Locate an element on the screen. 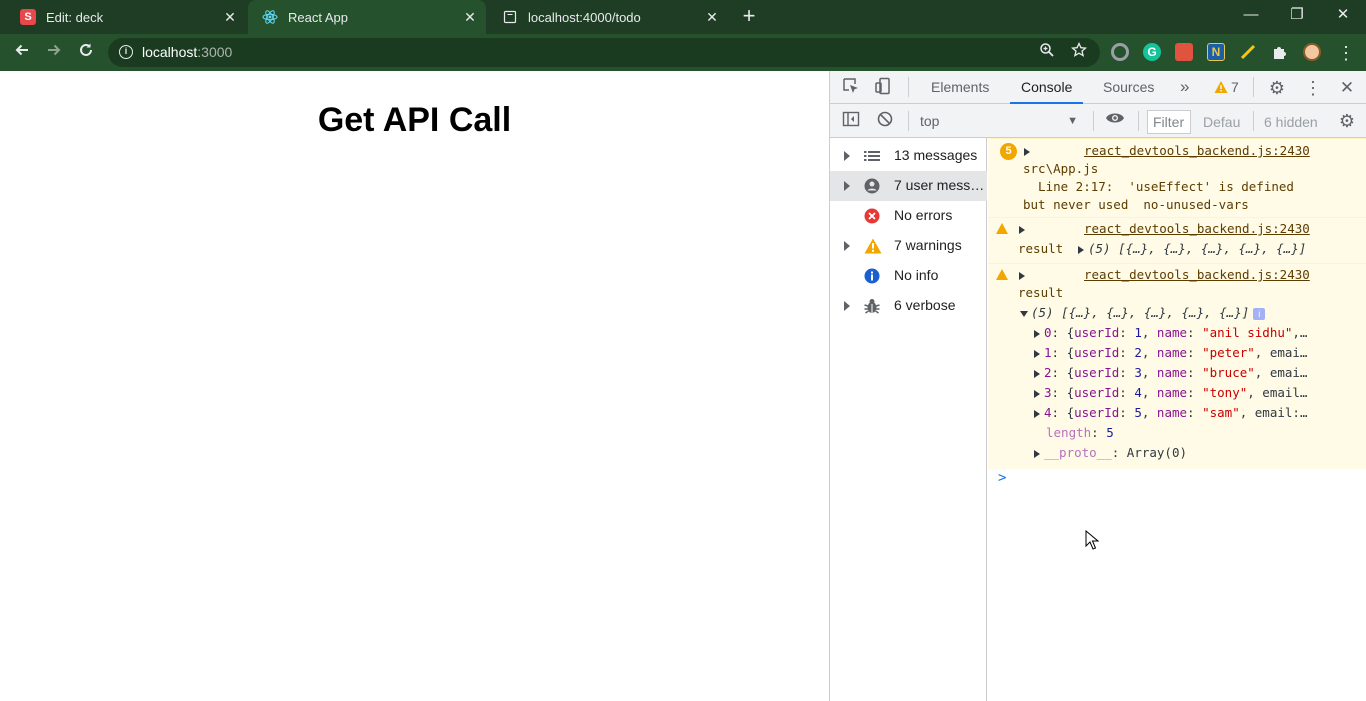  new-tab-button: + is located at coordinates (749, 16).